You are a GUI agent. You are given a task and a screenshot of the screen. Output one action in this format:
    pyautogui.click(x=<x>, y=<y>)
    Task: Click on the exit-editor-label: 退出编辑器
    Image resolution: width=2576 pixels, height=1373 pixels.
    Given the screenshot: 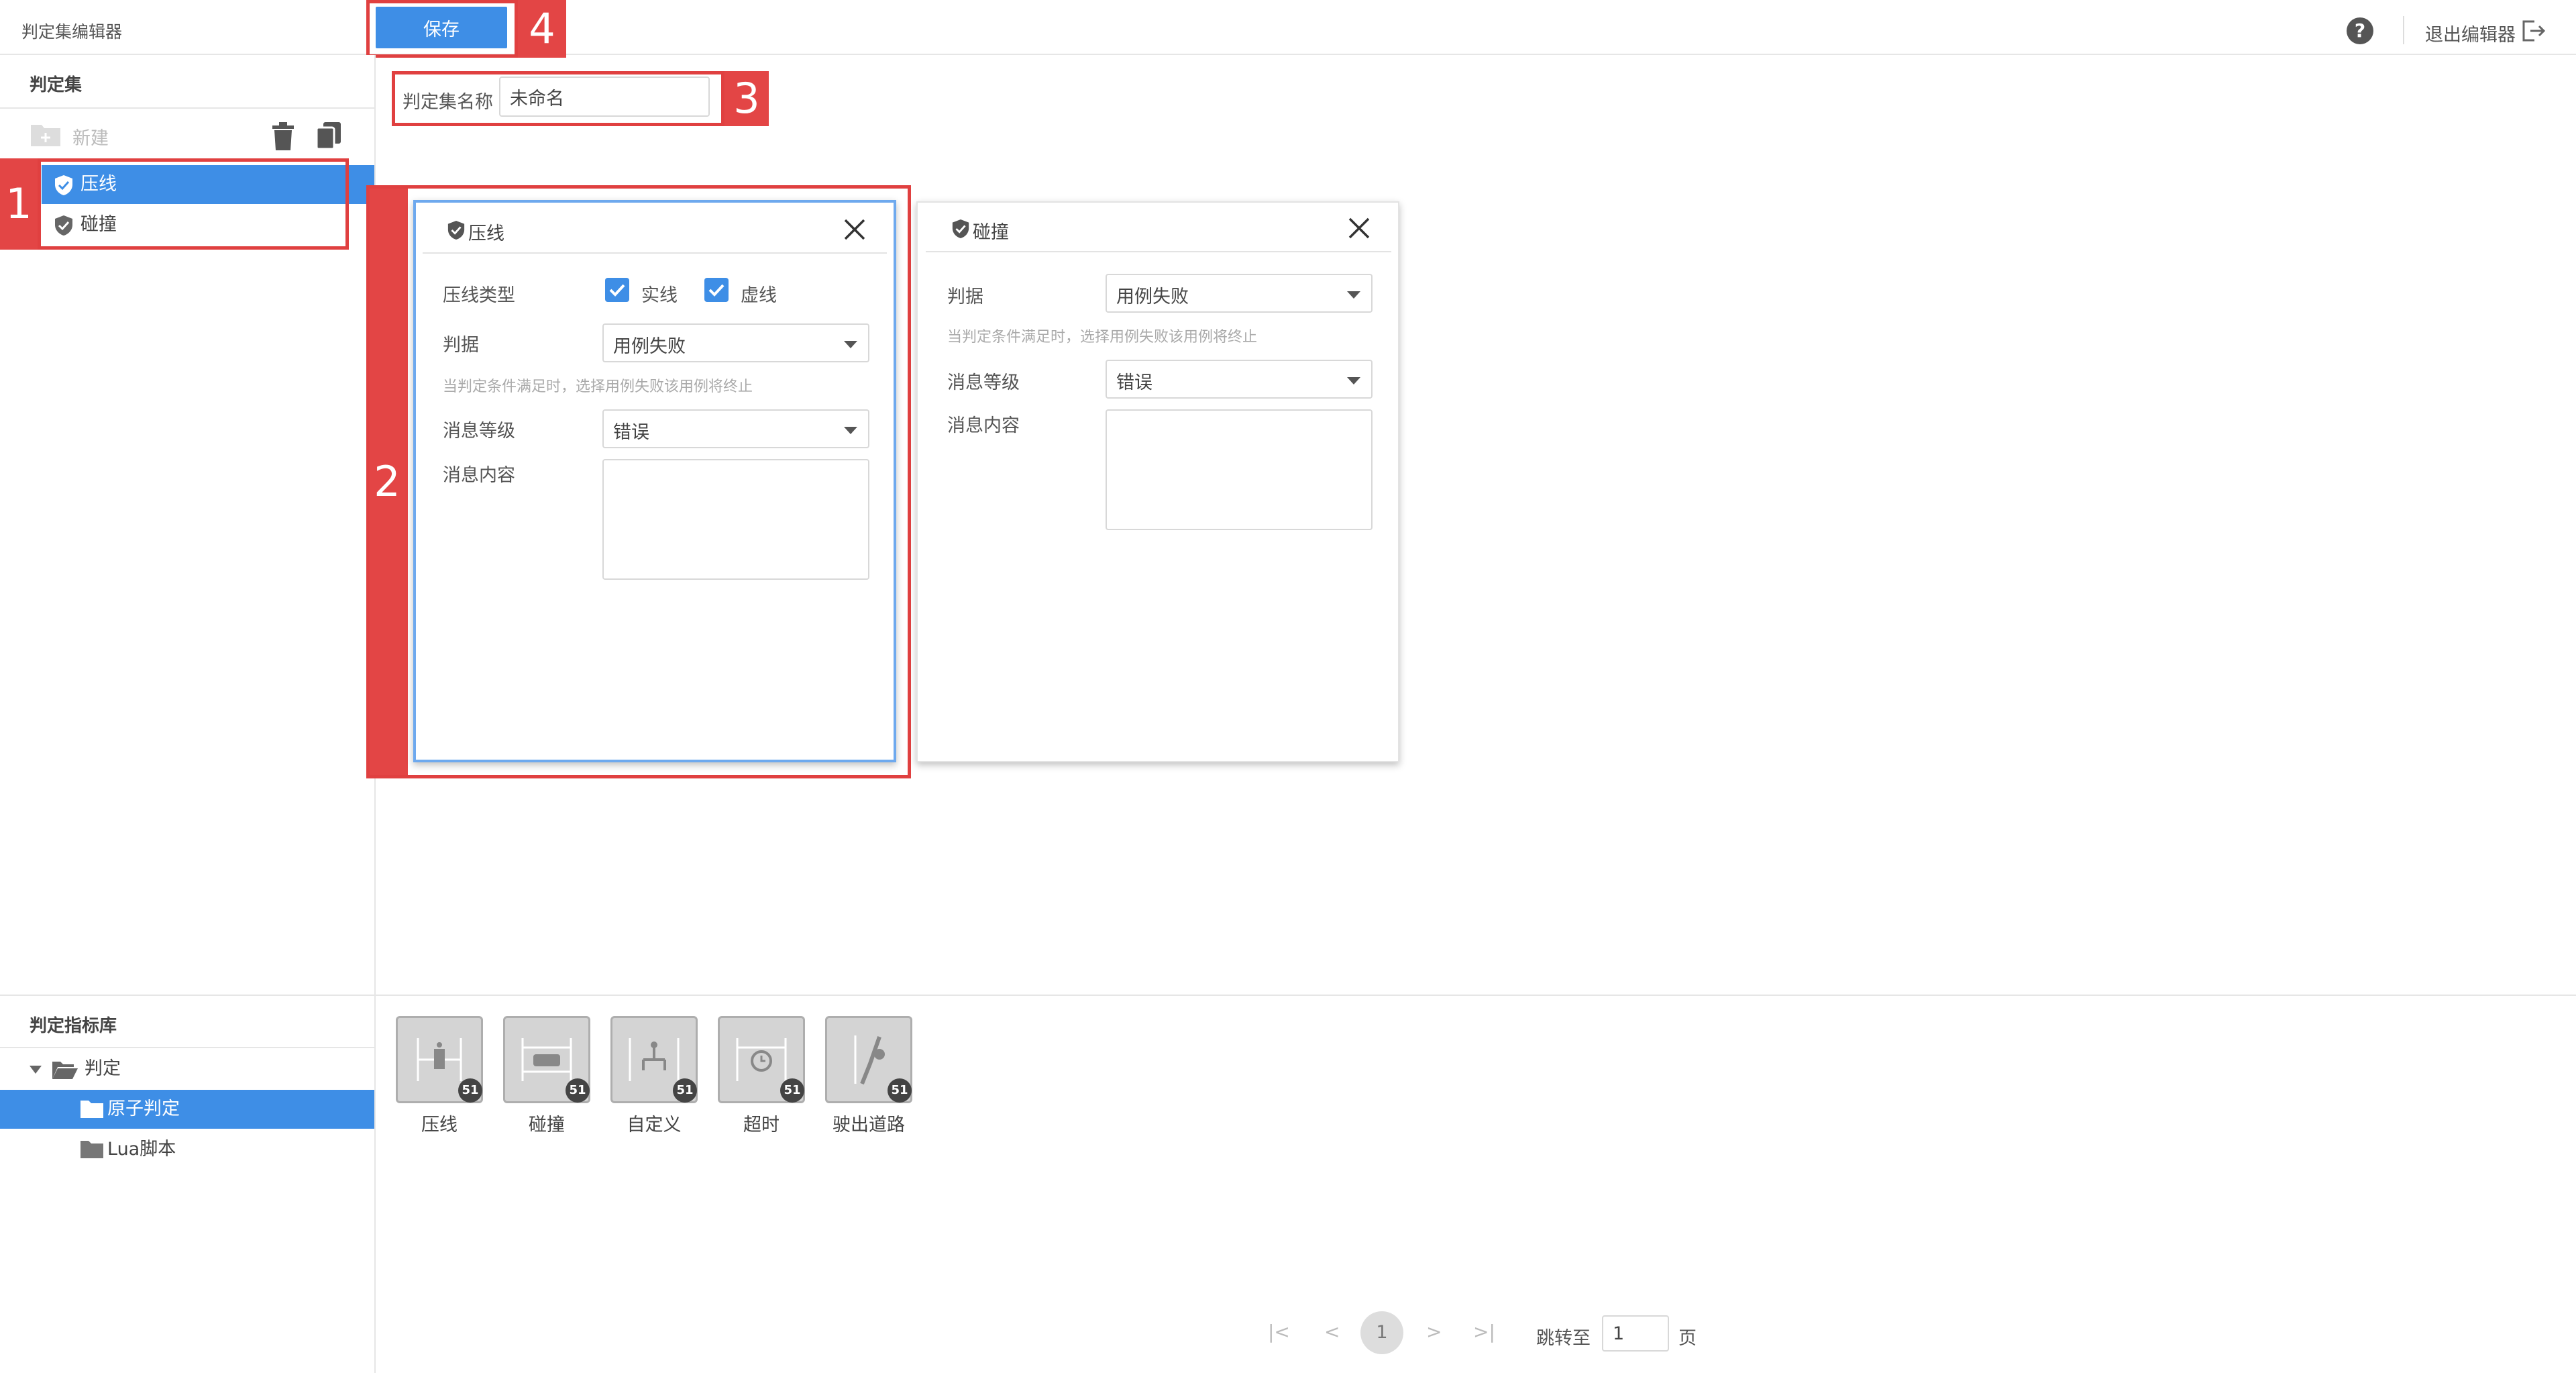 What is the action you would take?
    pyautogui.click(x=2470, y=33)
    